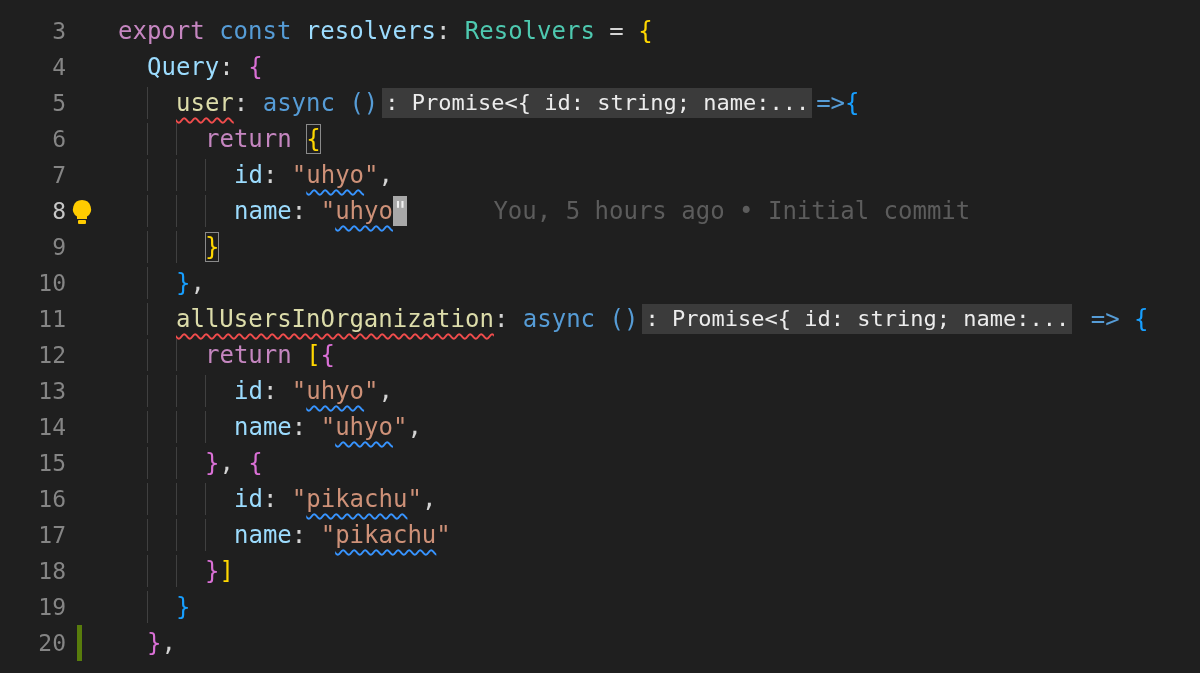 Image resolution: width=1200 pixels, height=673 pixels. Describe the element at coordinates (205, 103) in the screenshot. I see `code-text: user` at that location.